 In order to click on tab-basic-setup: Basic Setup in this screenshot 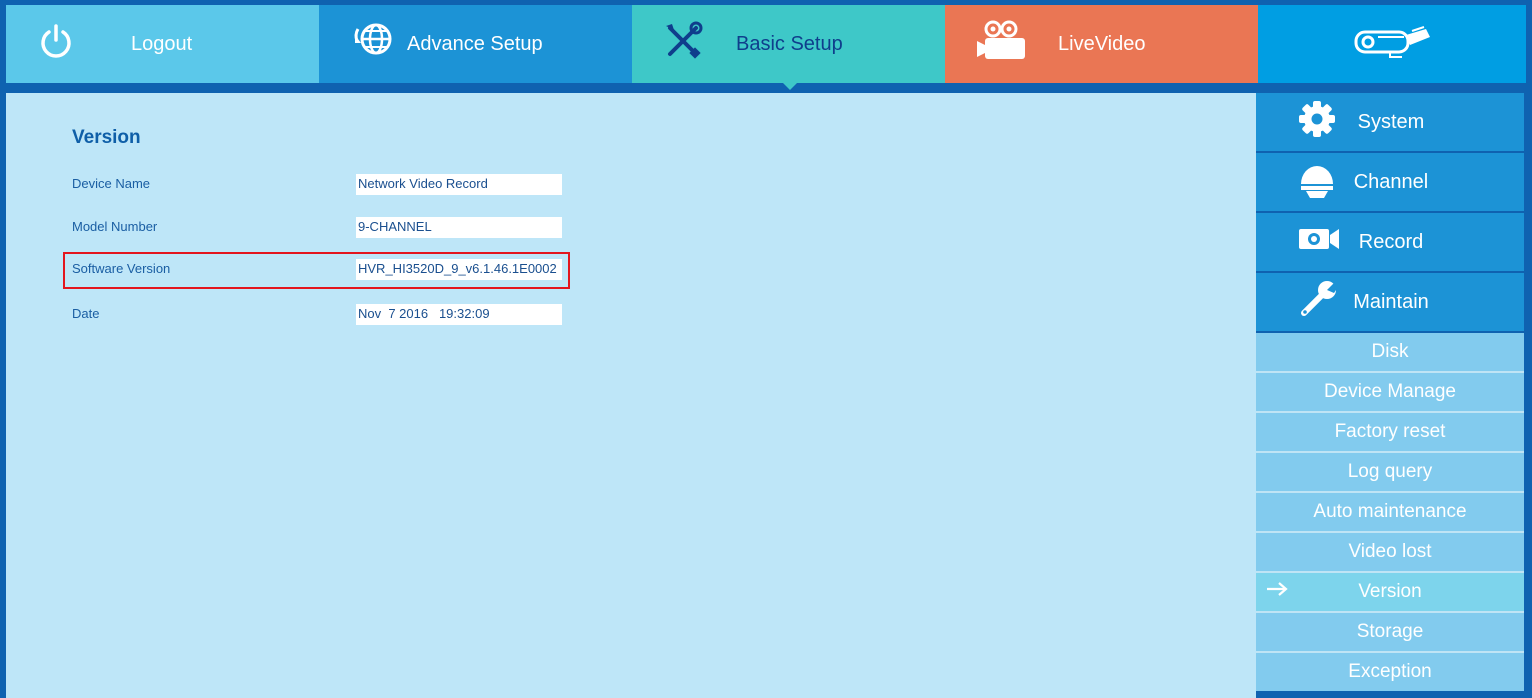, I will do `click(788, 47)`.